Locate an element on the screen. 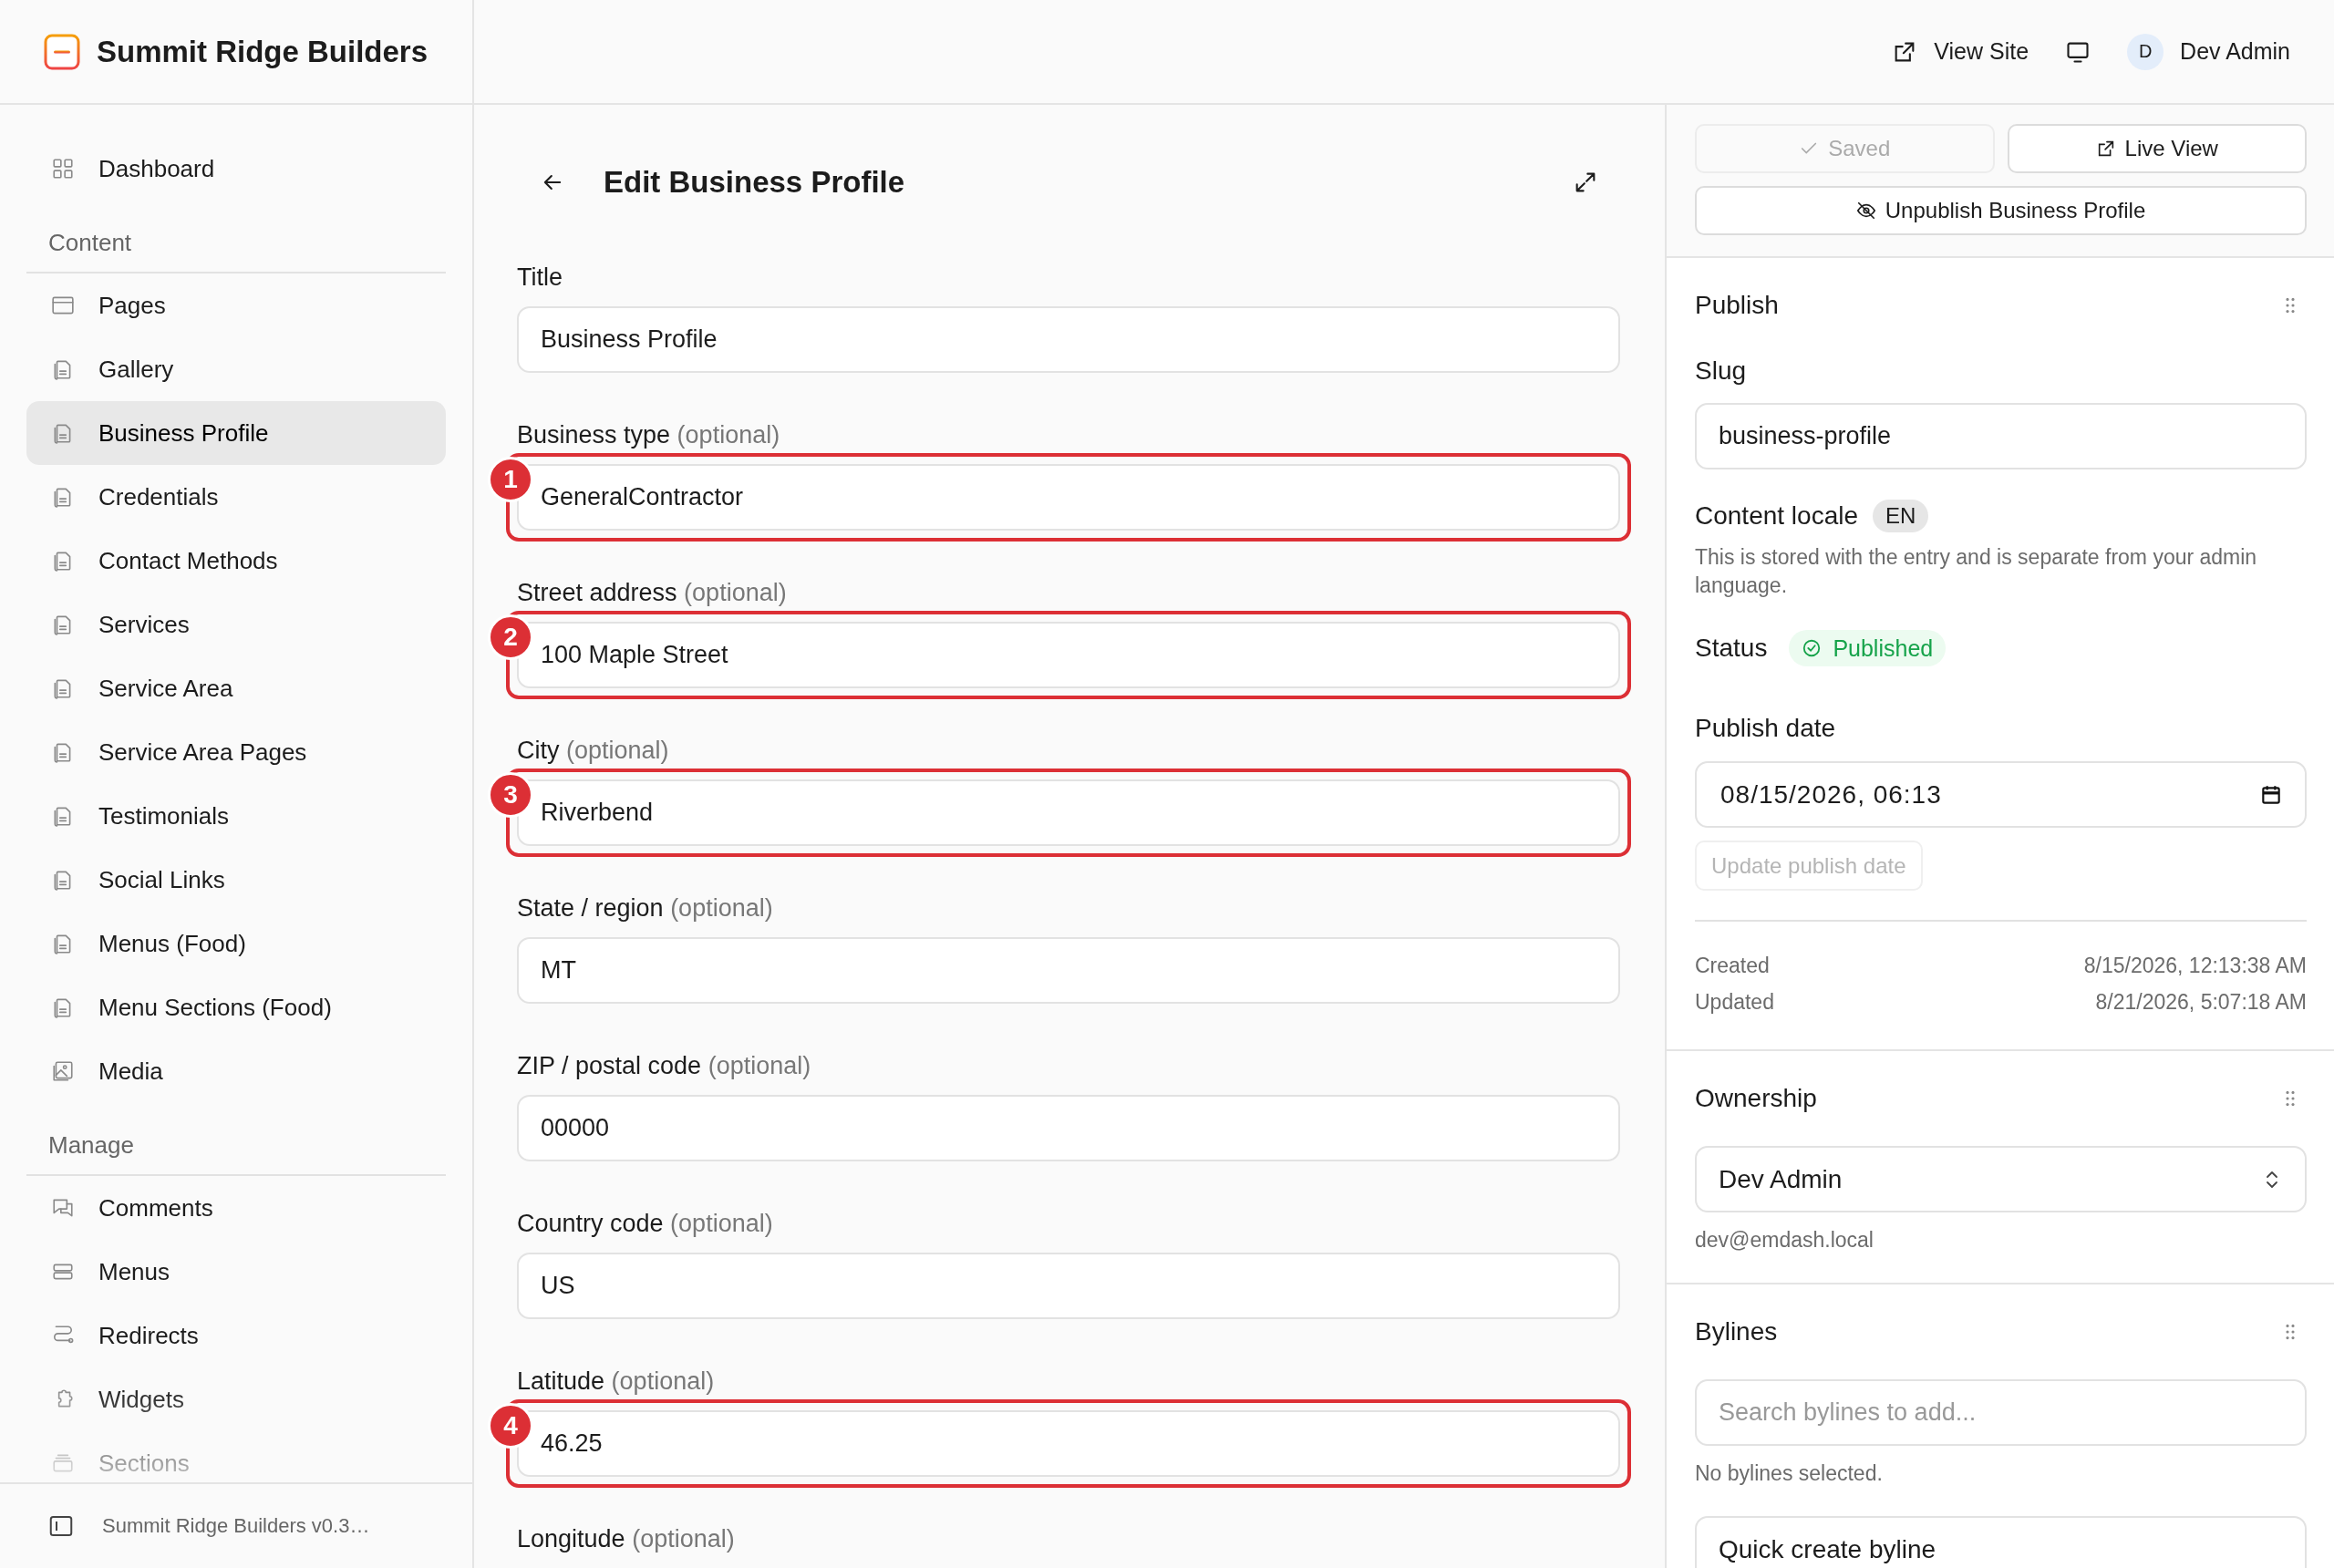  sidebar-item: Gallery is located at coordinates (236, 369).